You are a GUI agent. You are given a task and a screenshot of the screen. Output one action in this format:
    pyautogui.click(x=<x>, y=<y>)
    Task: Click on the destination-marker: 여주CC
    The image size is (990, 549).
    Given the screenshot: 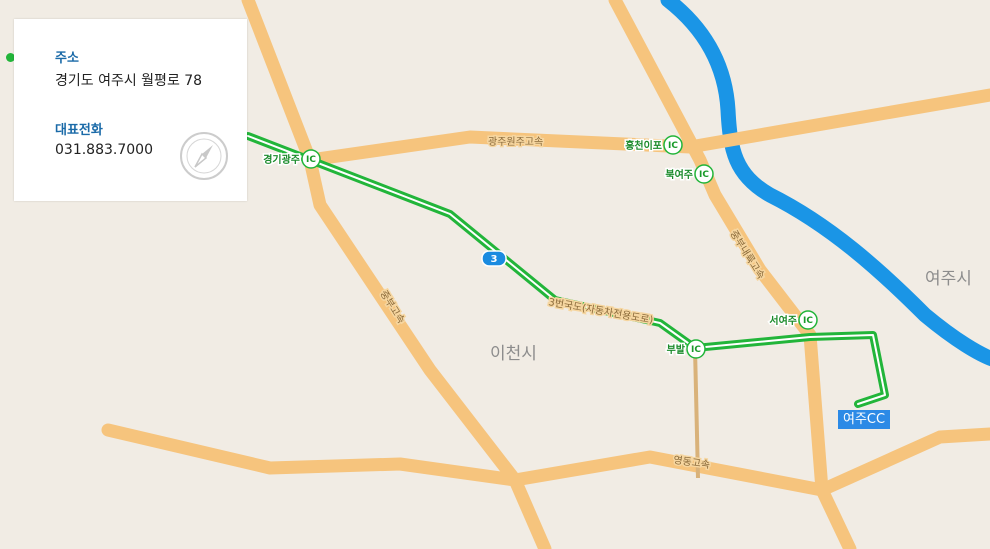 What is the action you would take?
    pyautogui.click(x=864, y=419)
    